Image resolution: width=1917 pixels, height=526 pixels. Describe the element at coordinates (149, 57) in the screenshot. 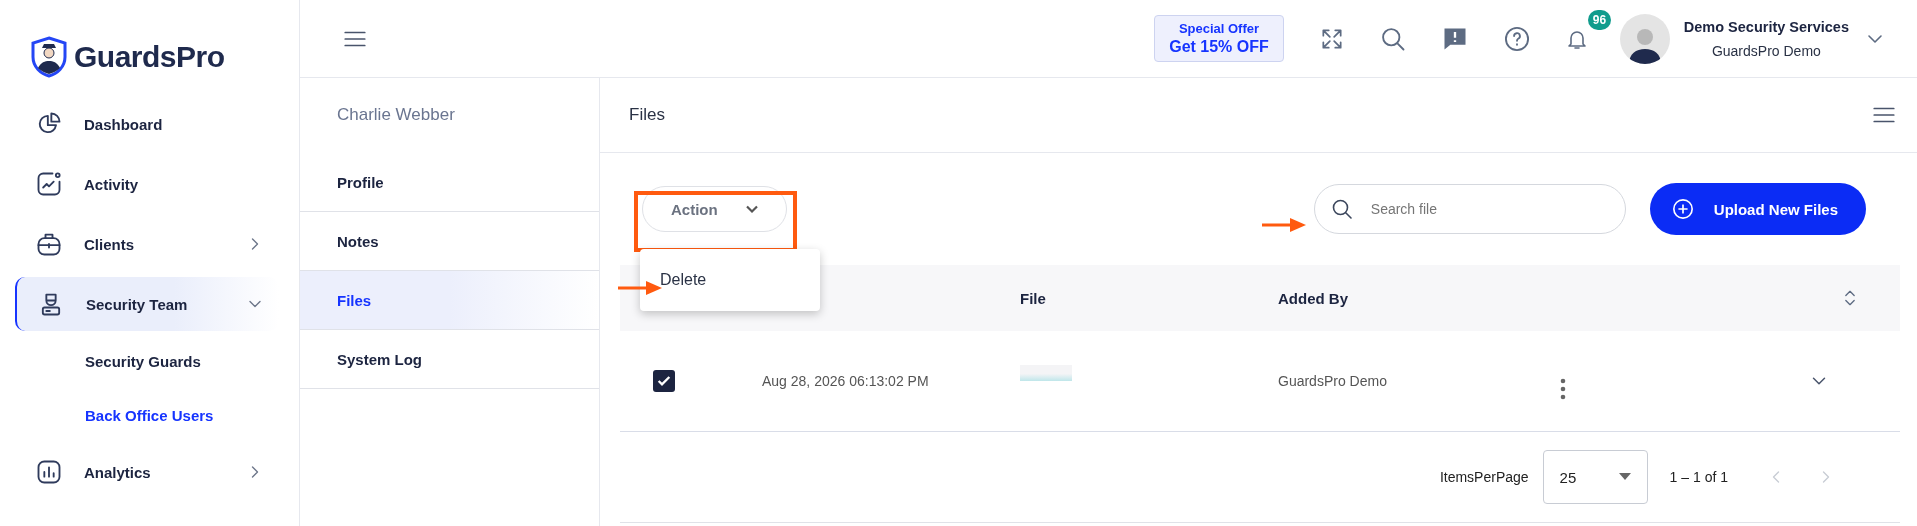

I see `logo-text: GuardsPro` at that location.